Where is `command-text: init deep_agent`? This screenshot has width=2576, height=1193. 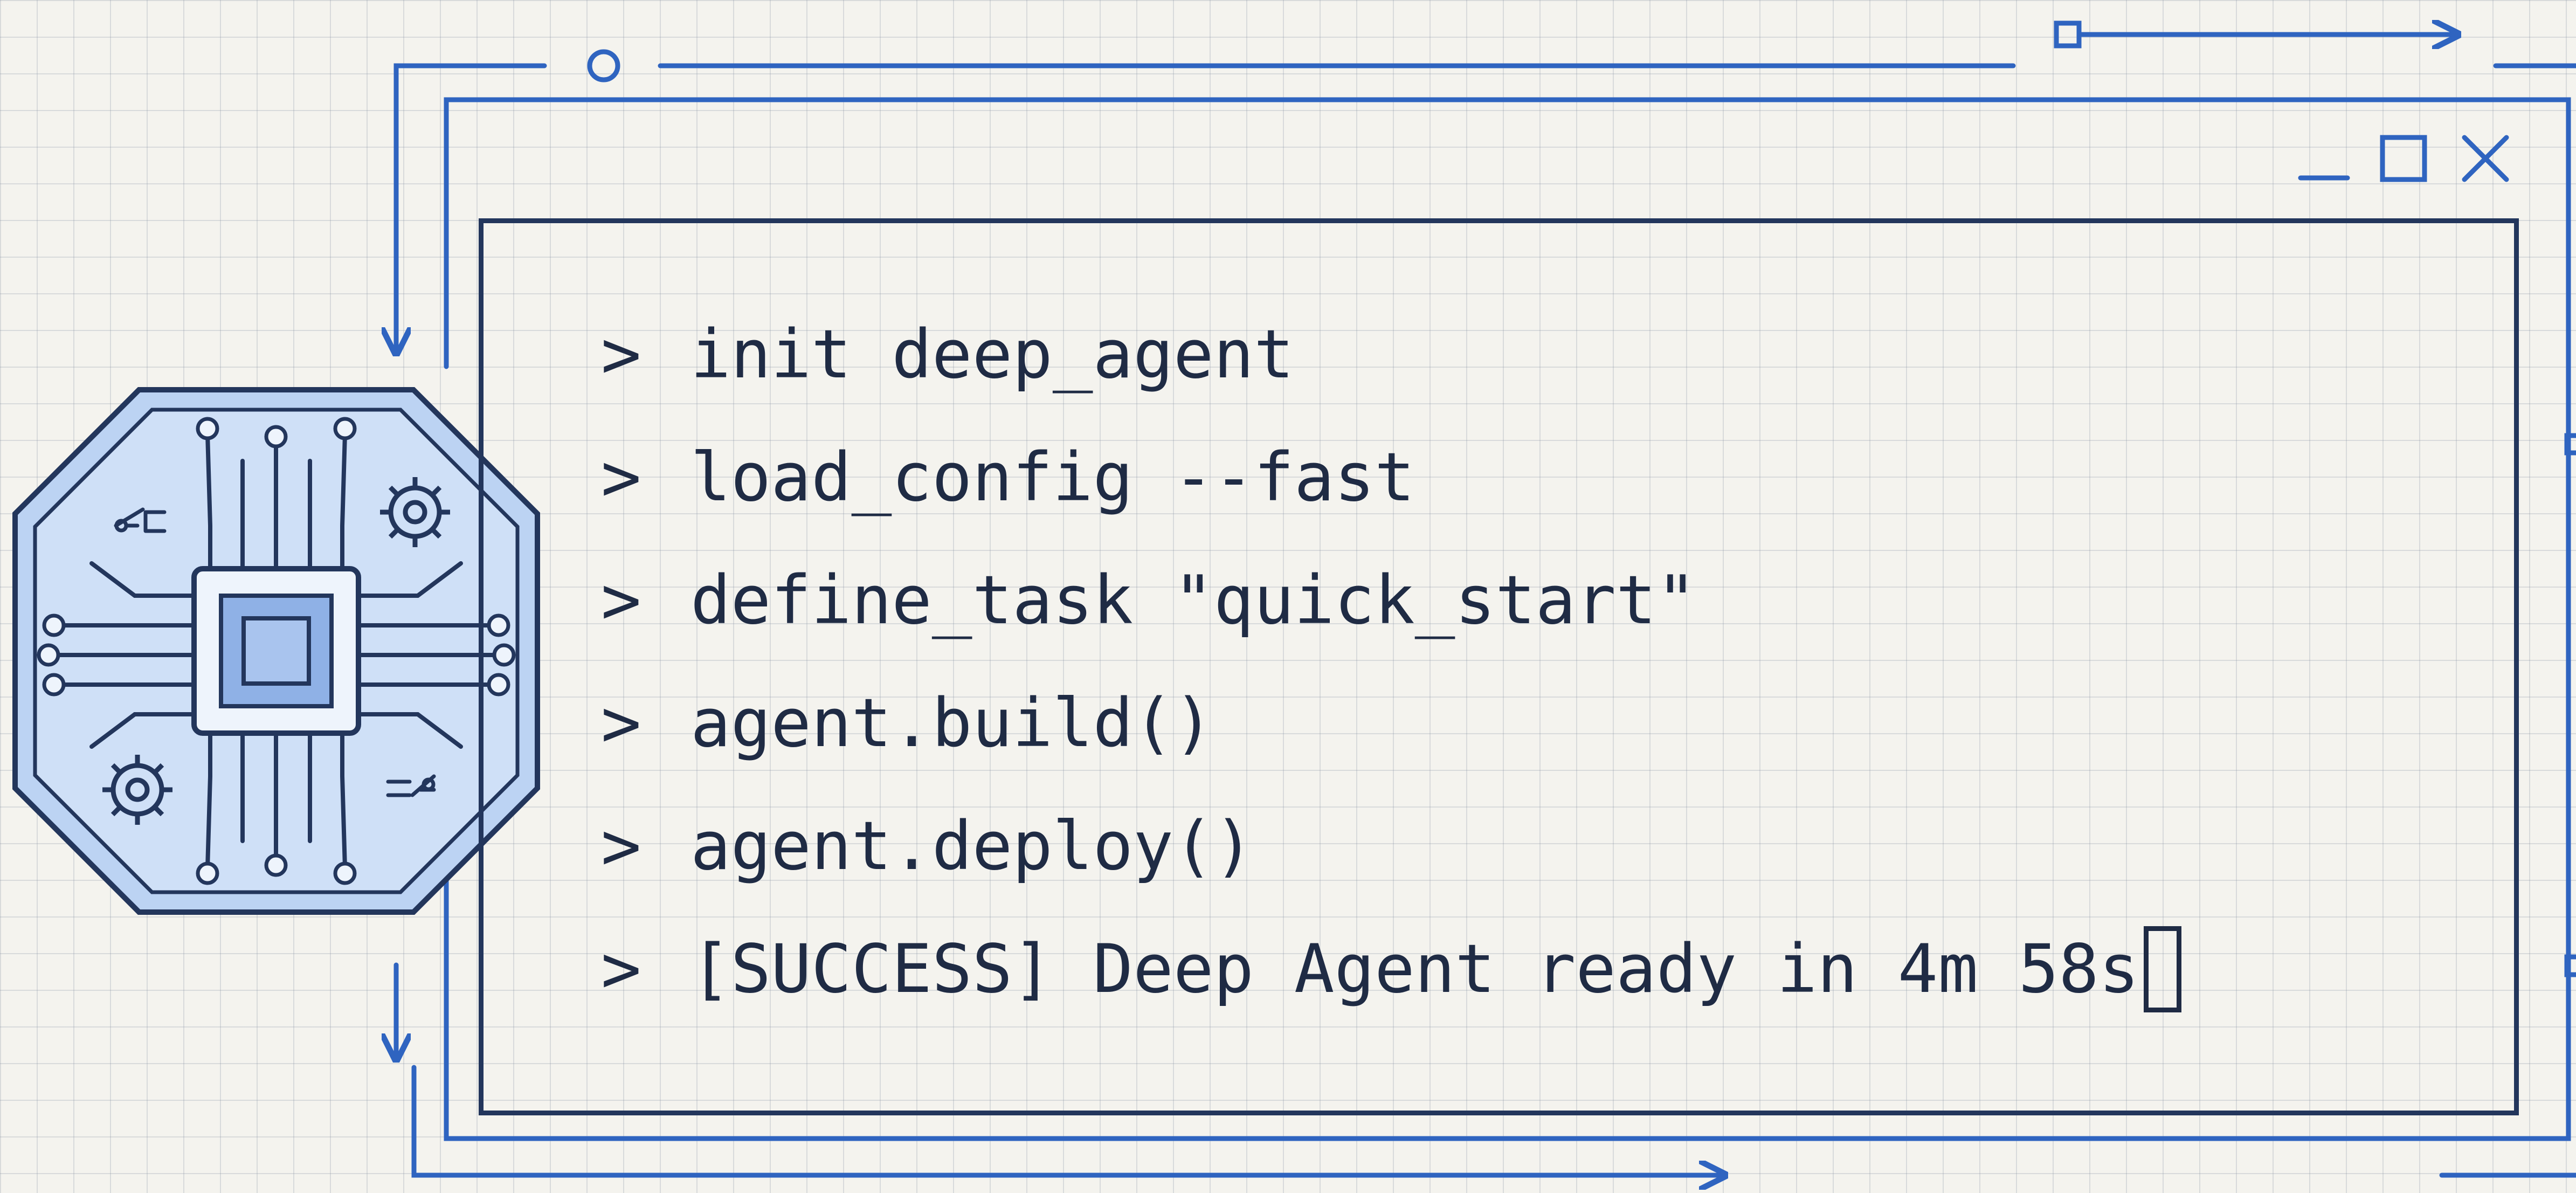
command-text: init deep_agent is located at coordinates (992, 355).